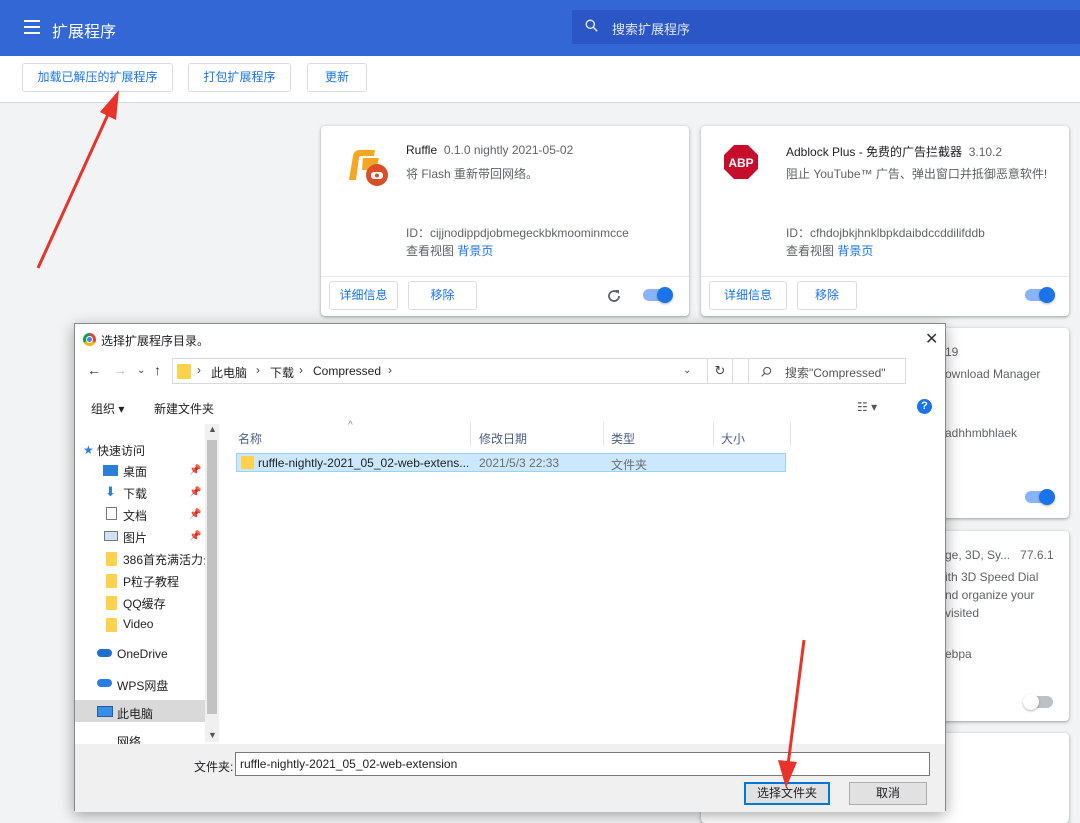  Describe the element at coordinates (952, 352) in the screenshot. I see `extension-version: 19` at that location.